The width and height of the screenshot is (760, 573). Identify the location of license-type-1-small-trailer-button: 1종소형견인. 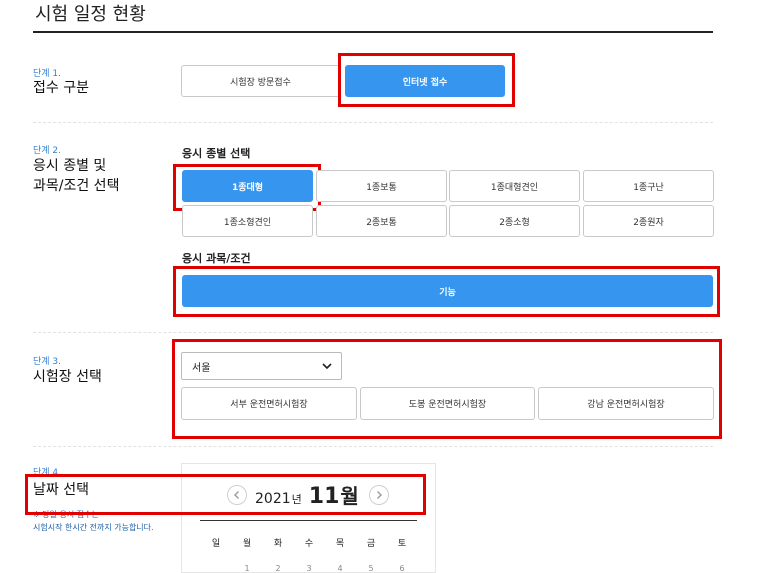
(247, 221).